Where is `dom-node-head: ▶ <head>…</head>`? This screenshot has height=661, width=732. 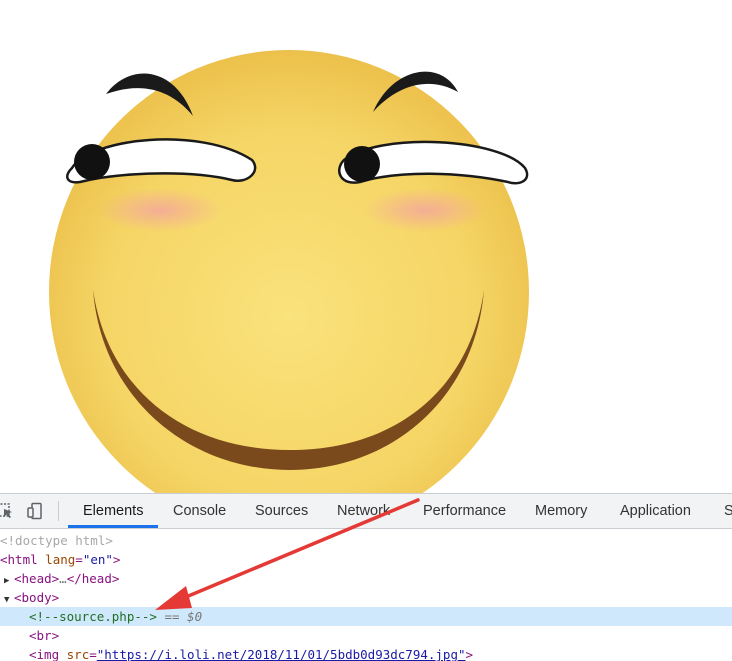 dom-node-head: ▶ <head>…</head> is located at coordinates (368, 578).